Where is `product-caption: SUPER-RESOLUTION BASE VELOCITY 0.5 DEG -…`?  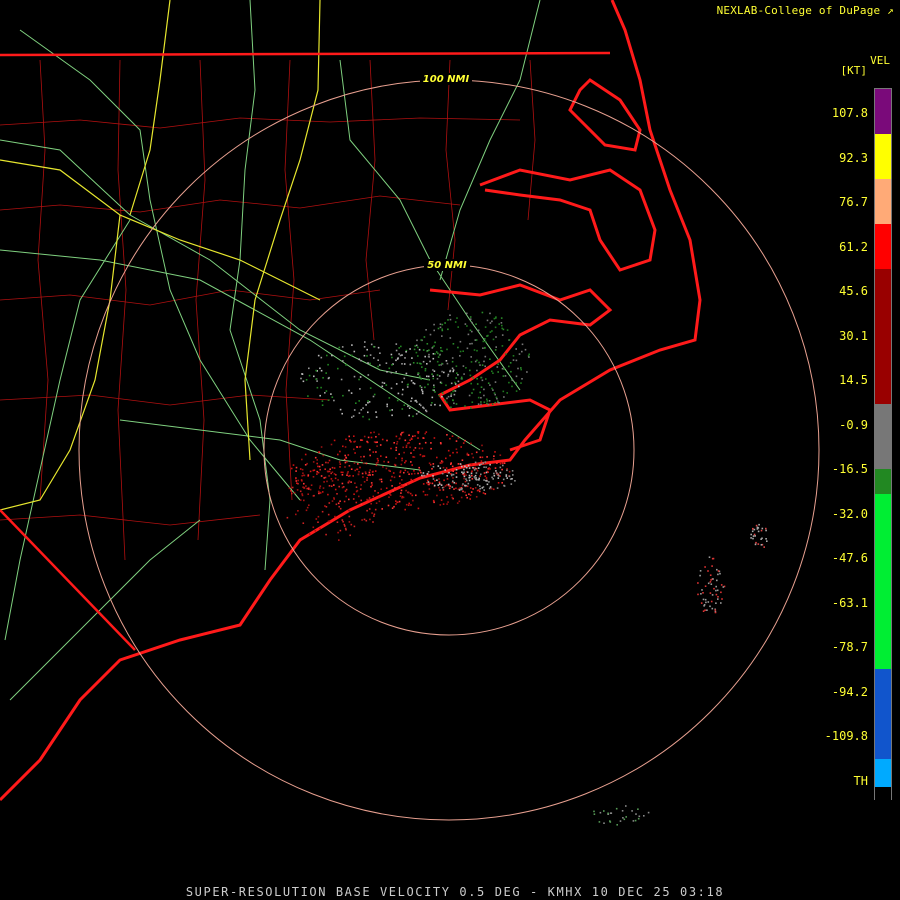 product-caption: SUPER-RESOLUTION BASE VELOCITY 0.5 DEG -… is located at coordinates (455, 892).